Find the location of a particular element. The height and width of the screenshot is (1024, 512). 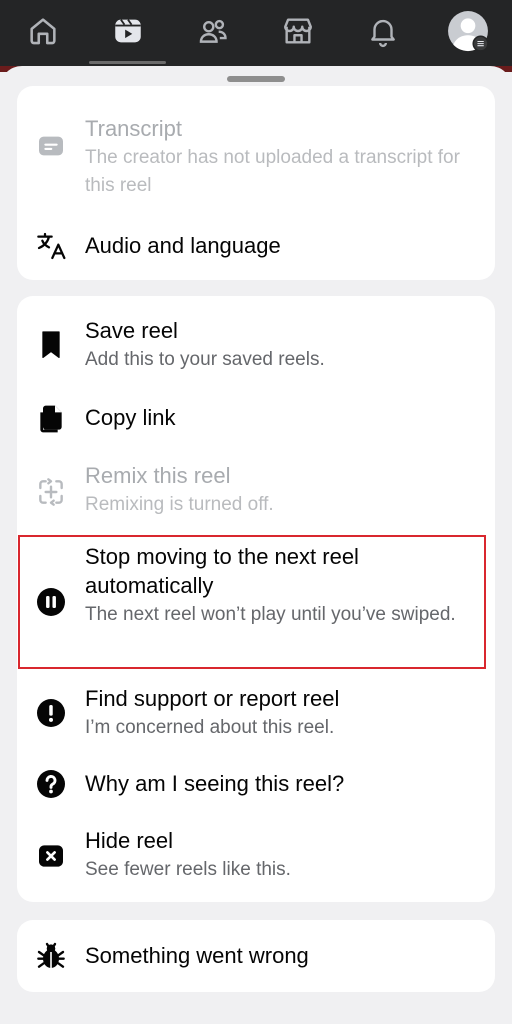

nav-home is located at coordinates (42, 33).